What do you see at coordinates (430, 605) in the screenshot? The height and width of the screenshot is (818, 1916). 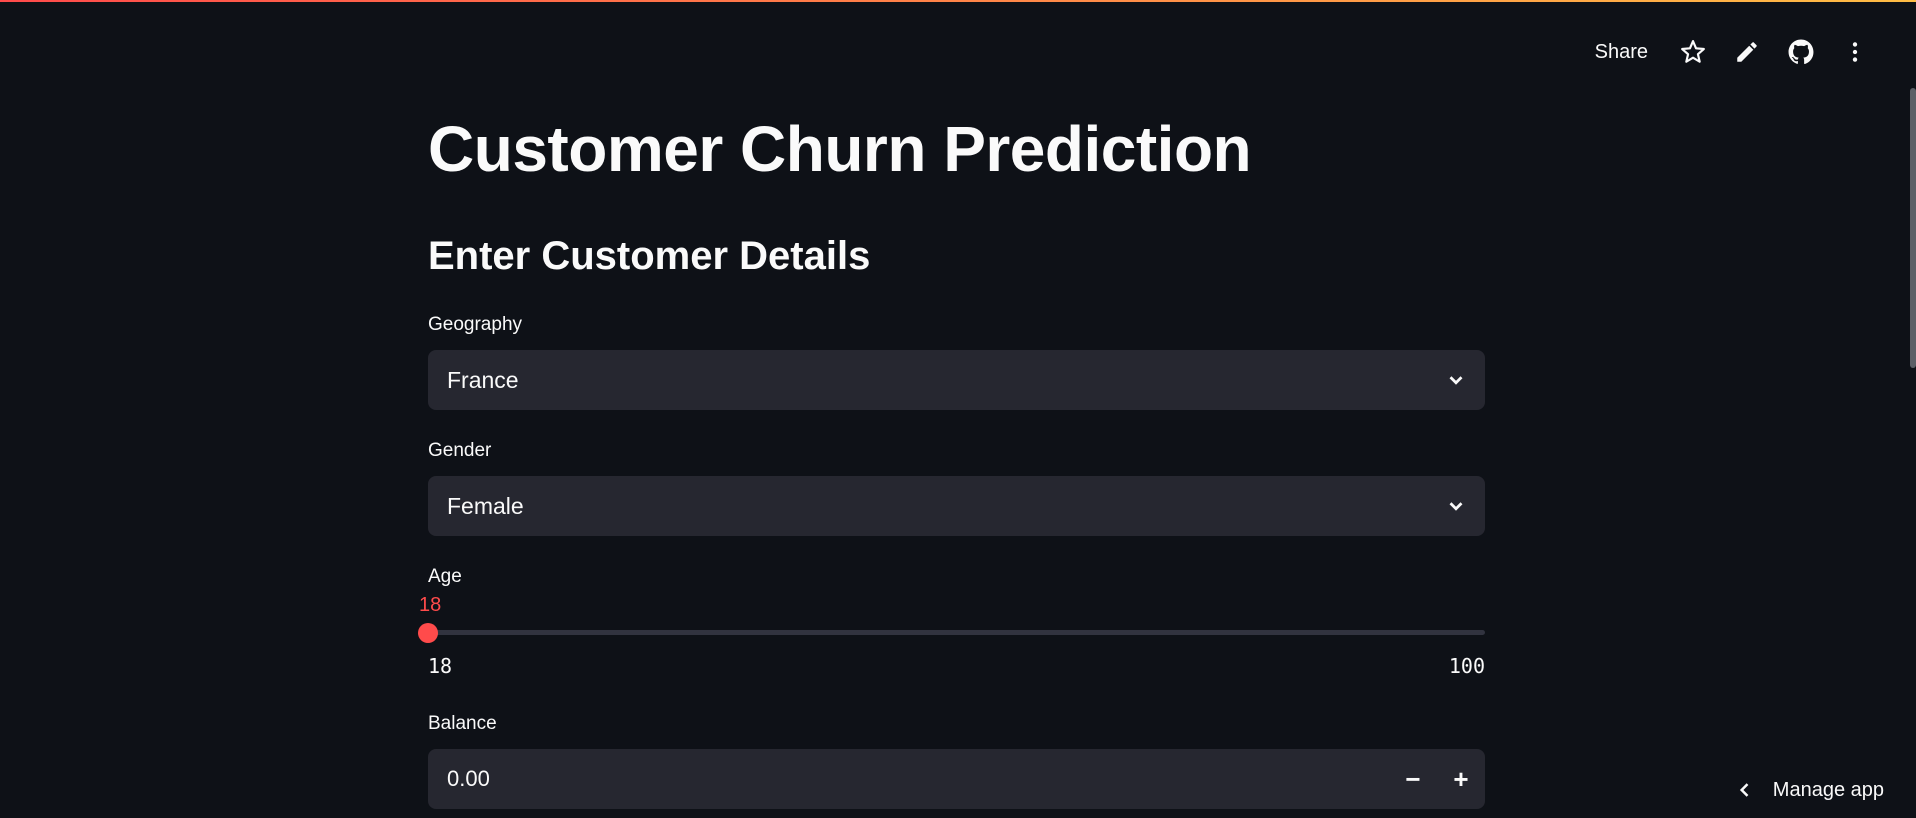 I see `age-slider-value: 18` at bounding box center [430, 605].